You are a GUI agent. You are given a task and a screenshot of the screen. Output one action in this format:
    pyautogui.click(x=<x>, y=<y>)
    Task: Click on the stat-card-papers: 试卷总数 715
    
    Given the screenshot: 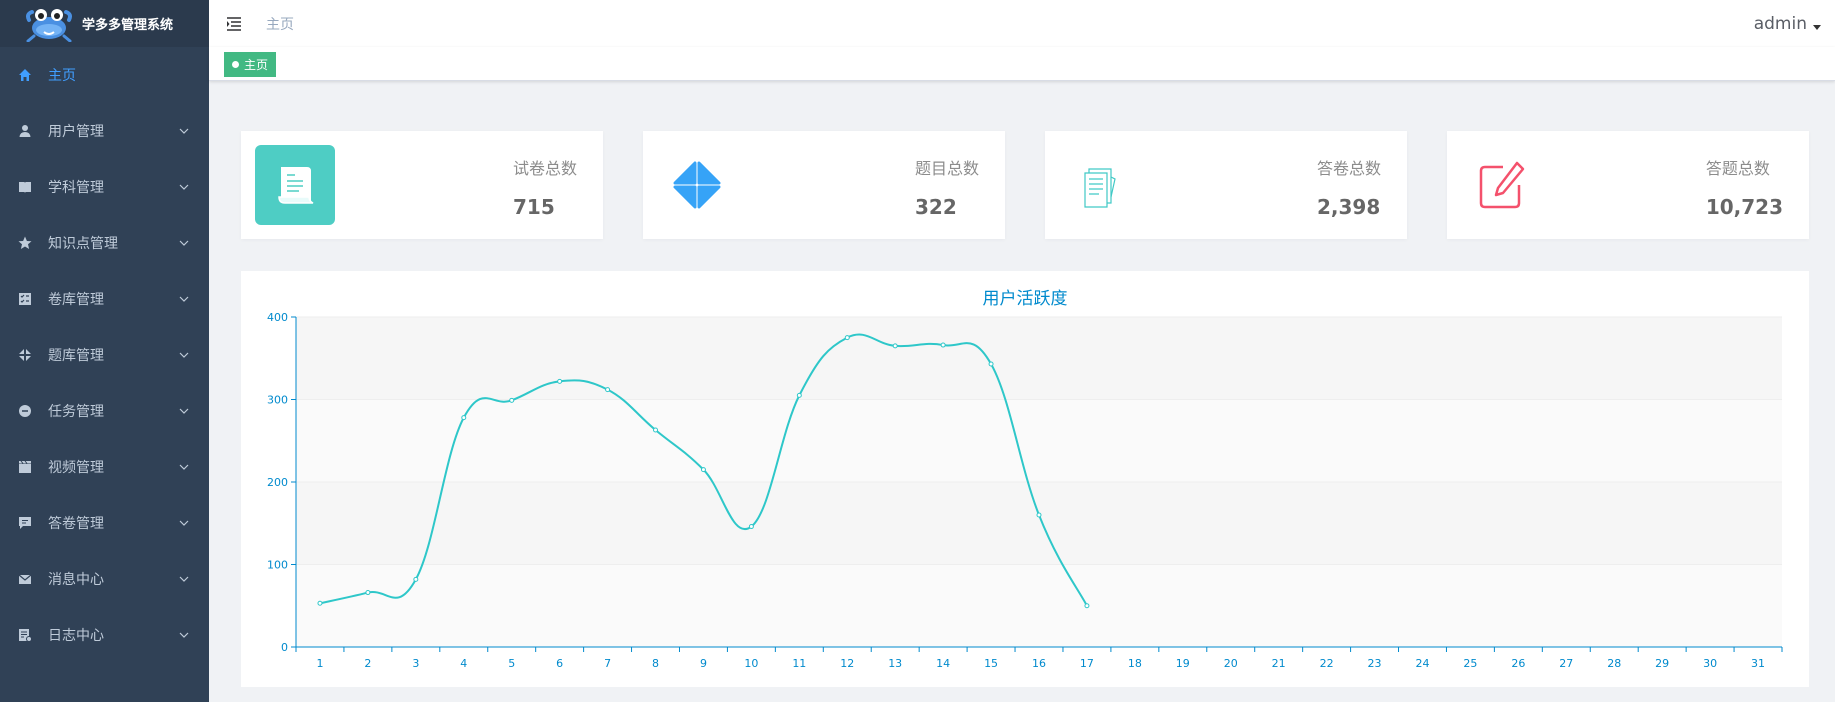 What is the action you would take?
    pyautogui.click(x=422, y=185)
    